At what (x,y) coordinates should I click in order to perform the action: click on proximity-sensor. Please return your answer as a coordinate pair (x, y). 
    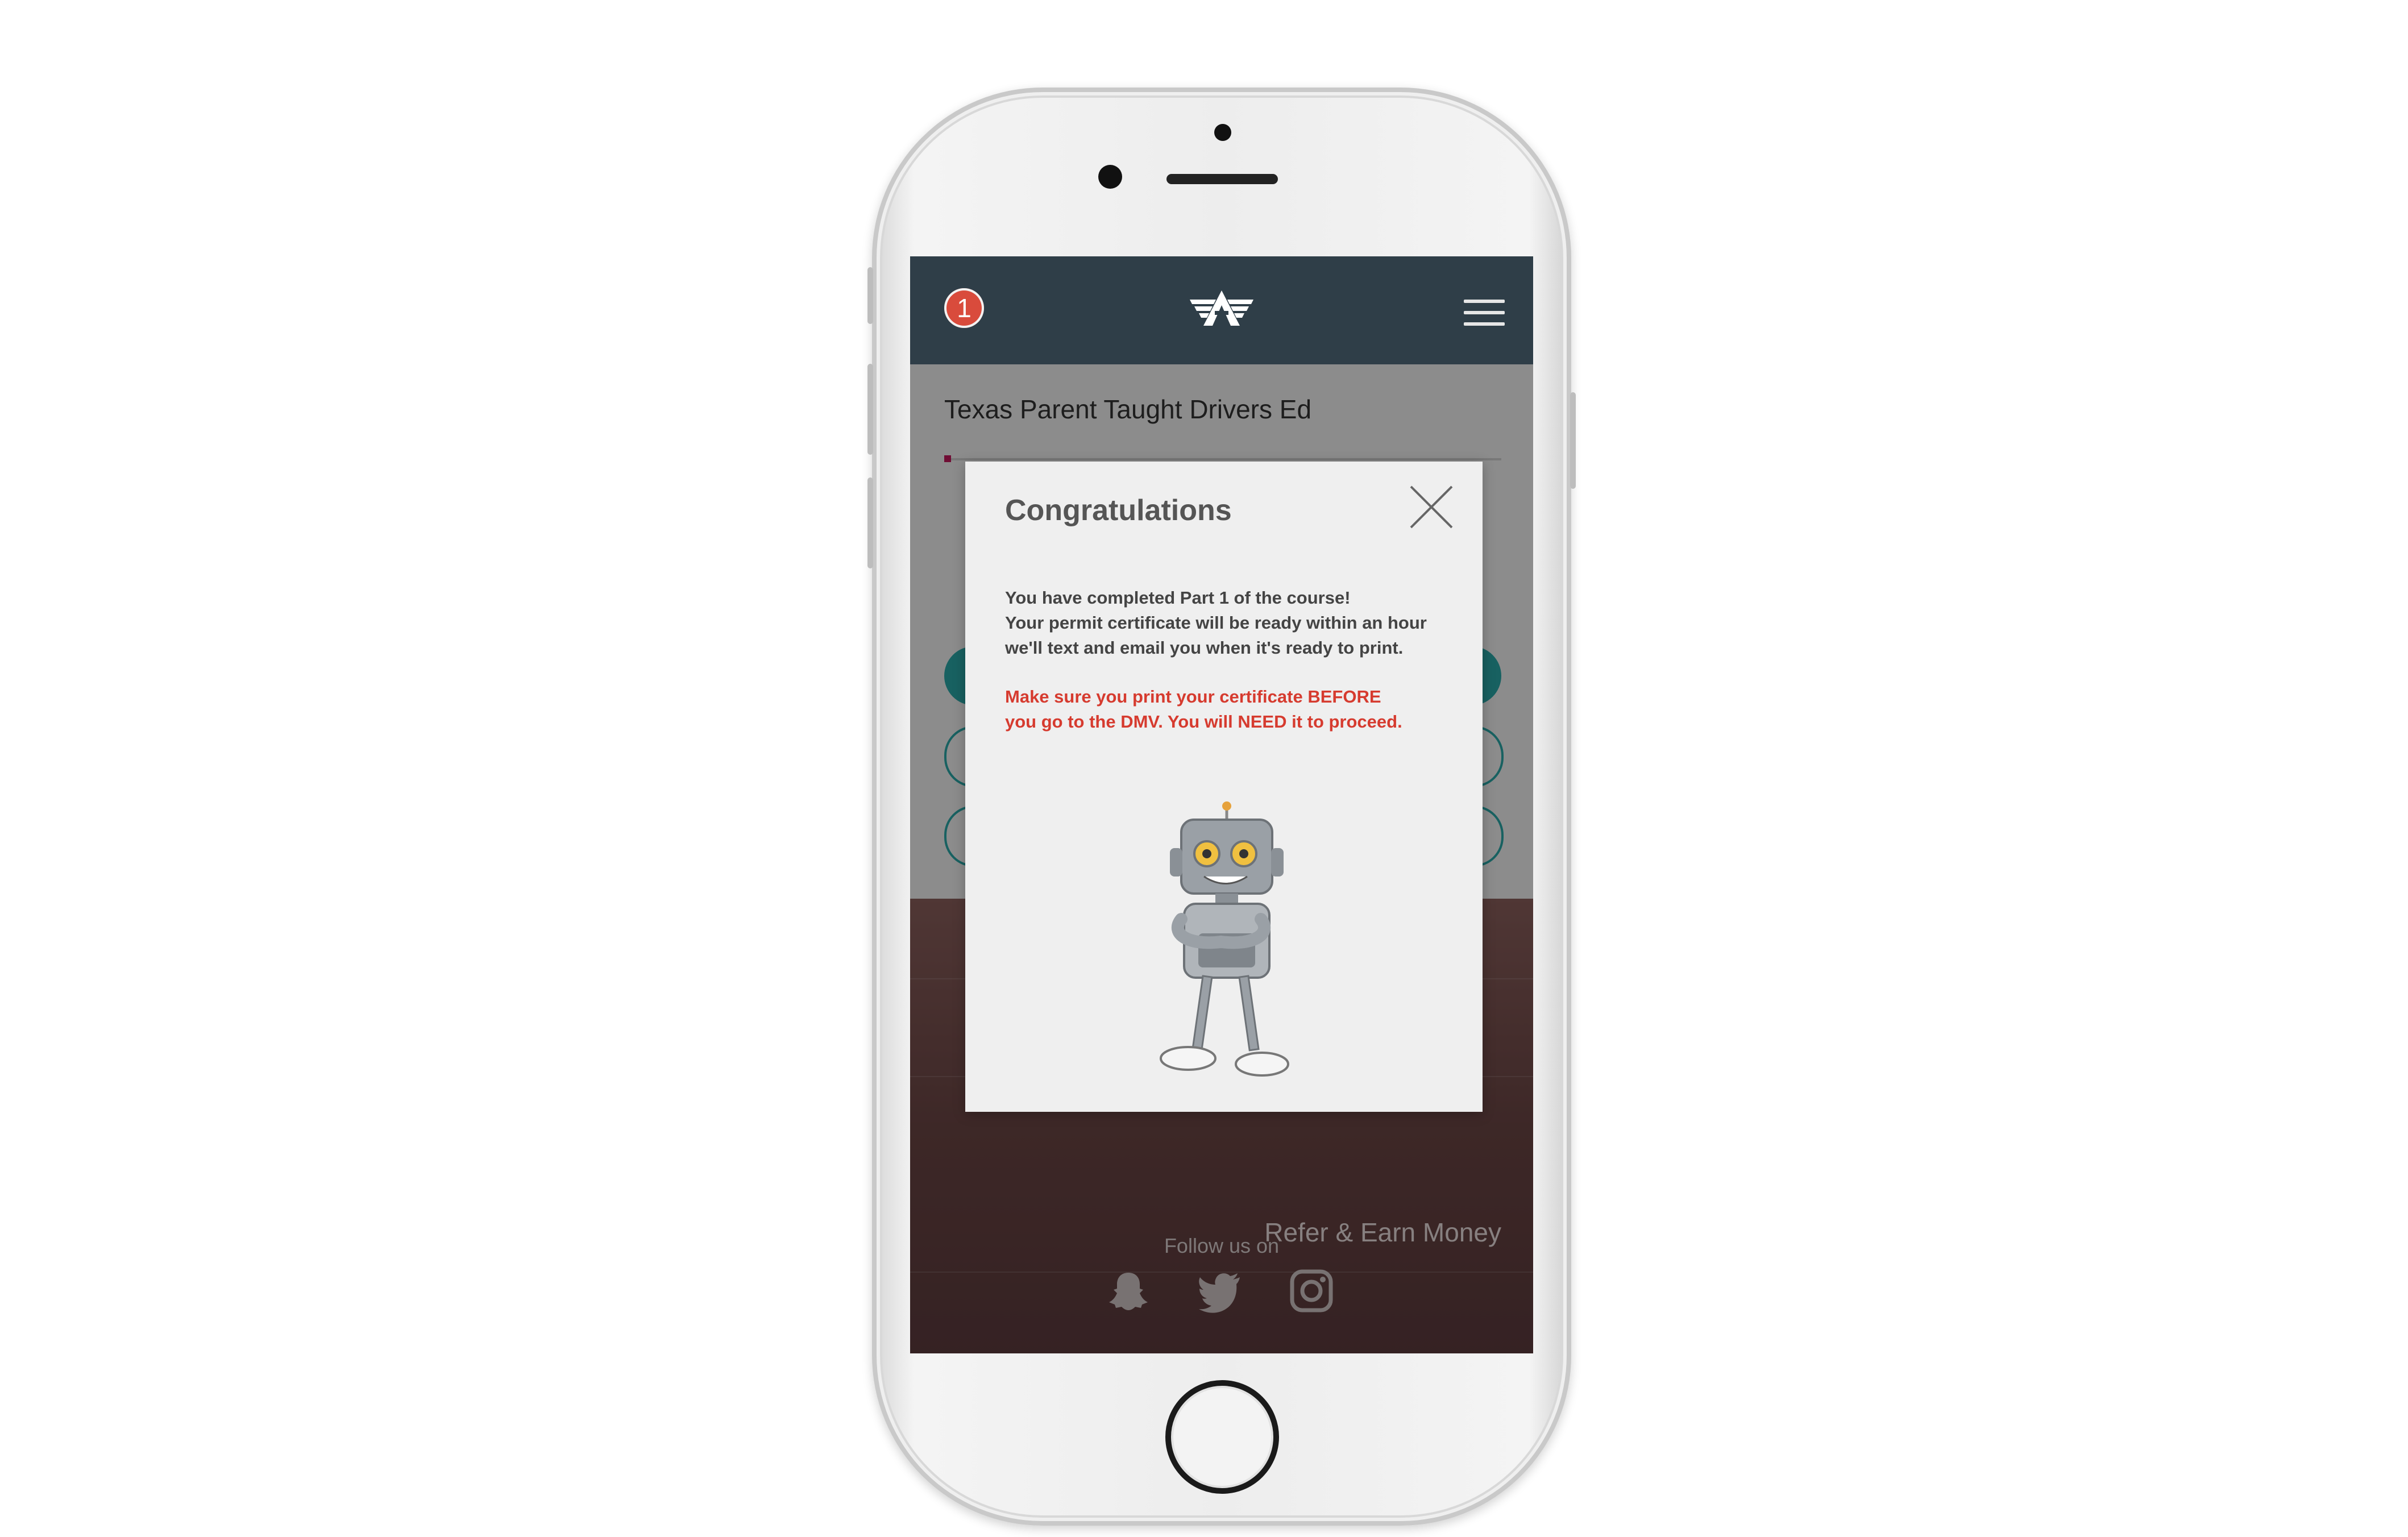
    Looking at the image, I should click on (1110, 177).